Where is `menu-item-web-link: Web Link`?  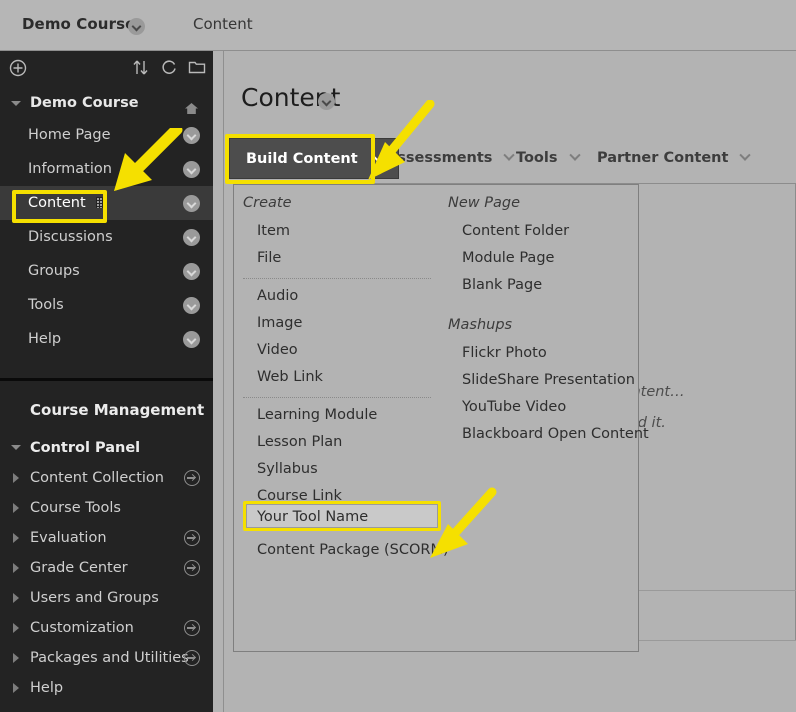
menu-item-web-link: Web Link is located at coordinates (290, 377).